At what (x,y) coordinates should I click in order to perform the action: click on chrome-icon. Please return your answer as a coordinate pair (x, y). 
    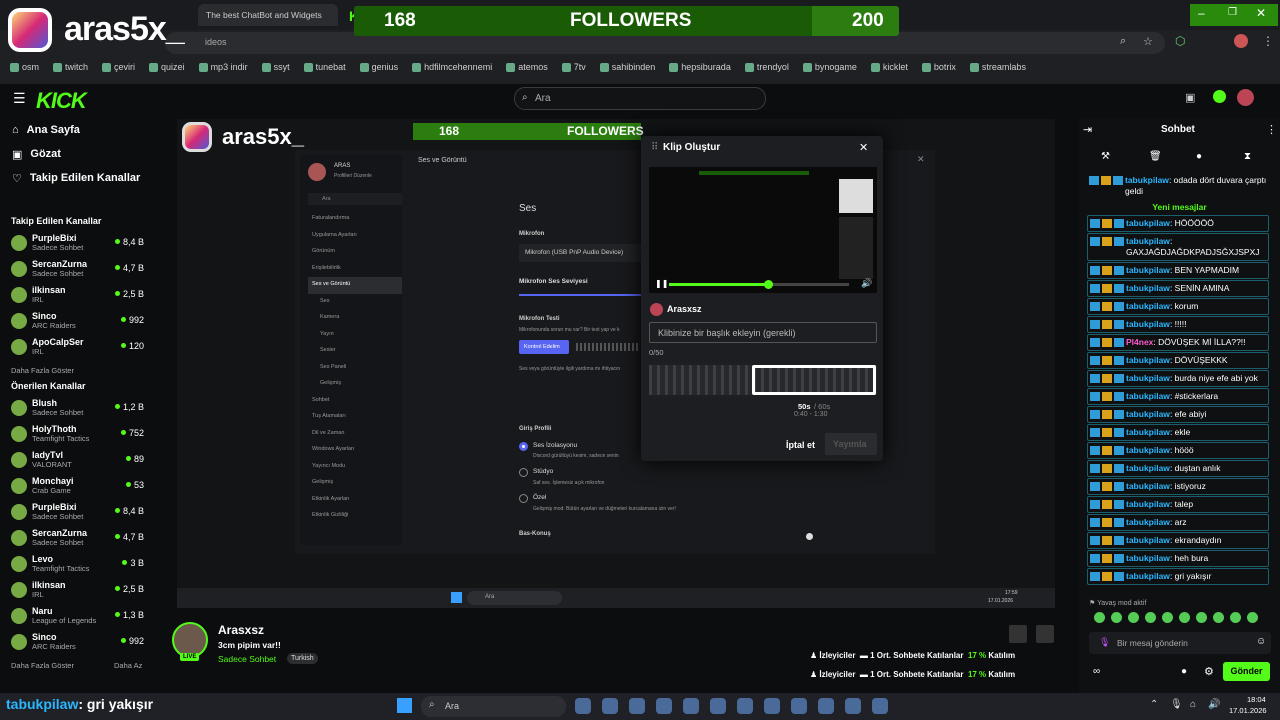
    Looking at the image, I should click on (853, 706).